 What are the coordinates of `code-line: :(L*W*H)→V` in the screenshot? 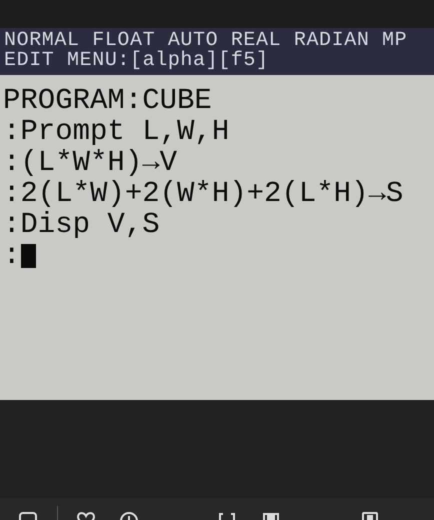 It's located at (90, 162).